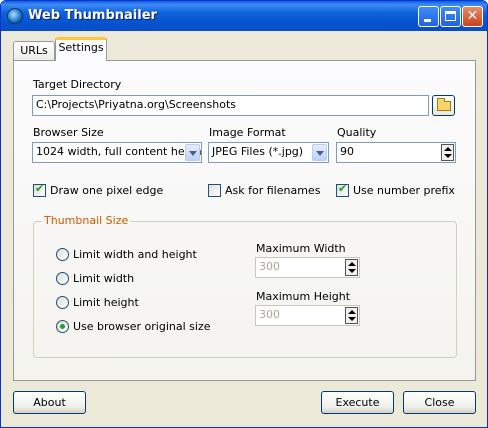 The width and height of the screenshot is (488, 428). What do you see at coordinates (77, 84) in the screenshot?
I see `target-directory-label: Target Directory` at bounding box center [77, 84].